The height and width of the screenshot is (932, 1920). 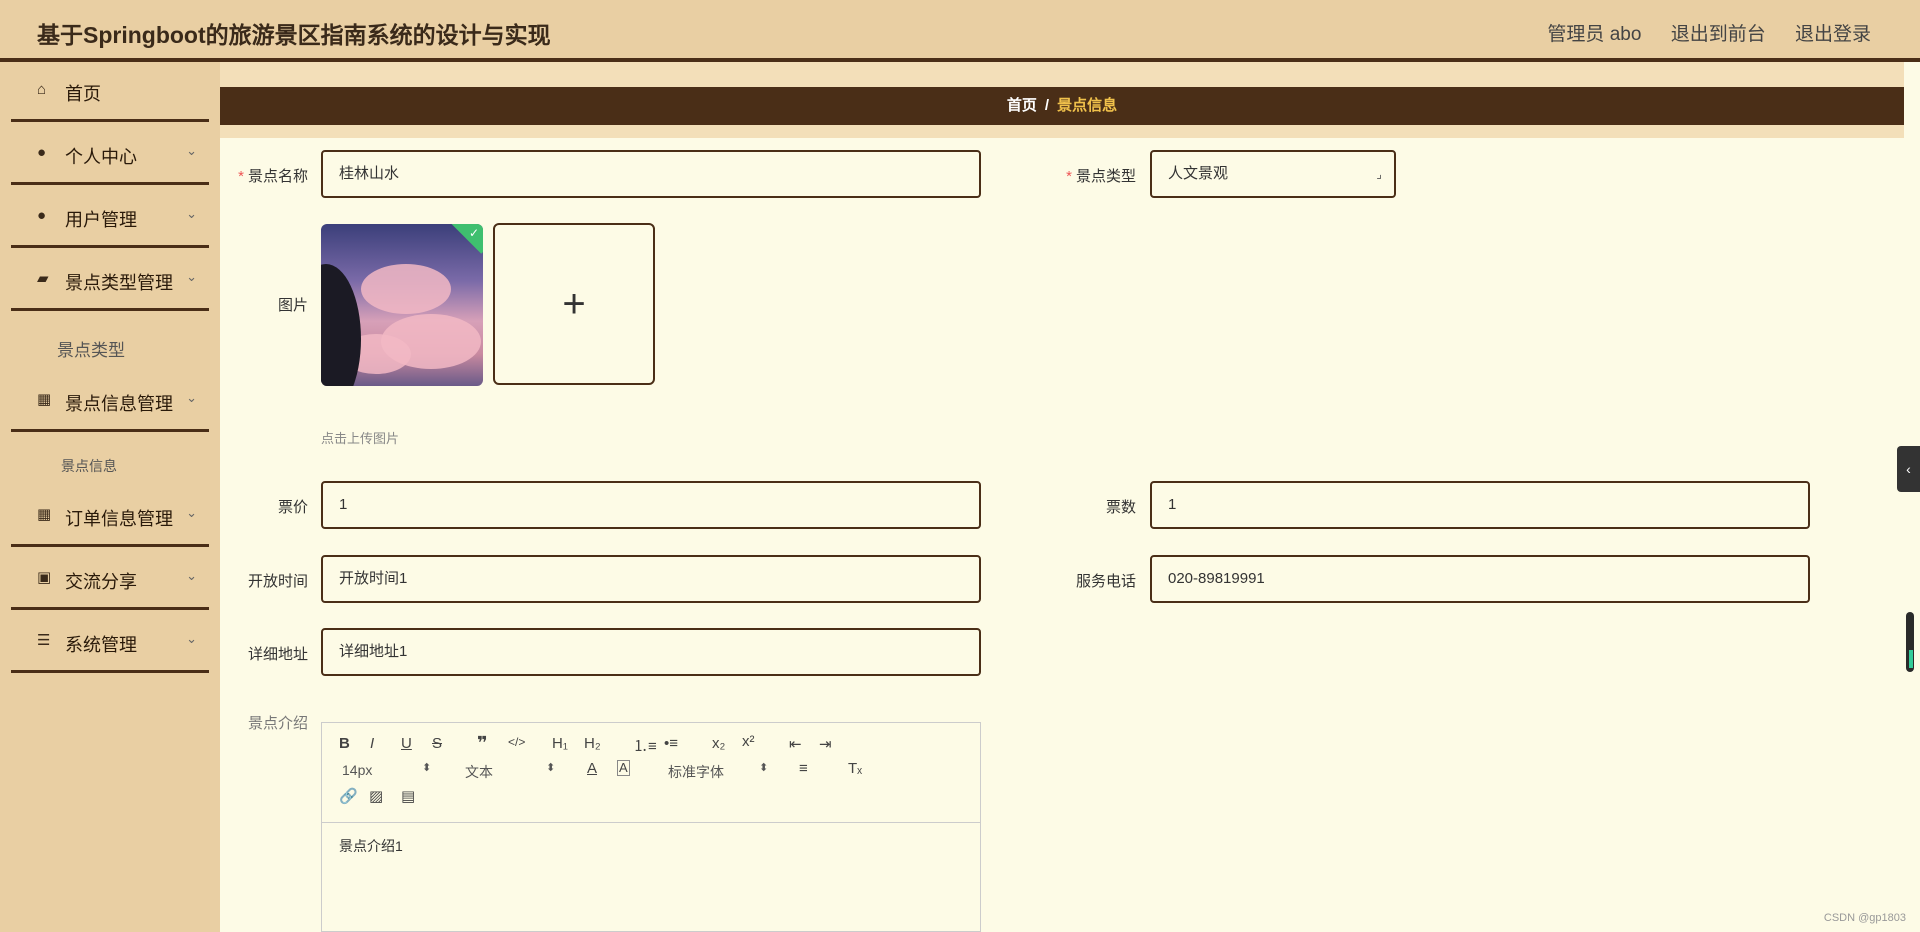 What do you see at coordinates (623, 768) in the screenshot?
I see `background-color-icon: A` at bounding box center [623, 768].